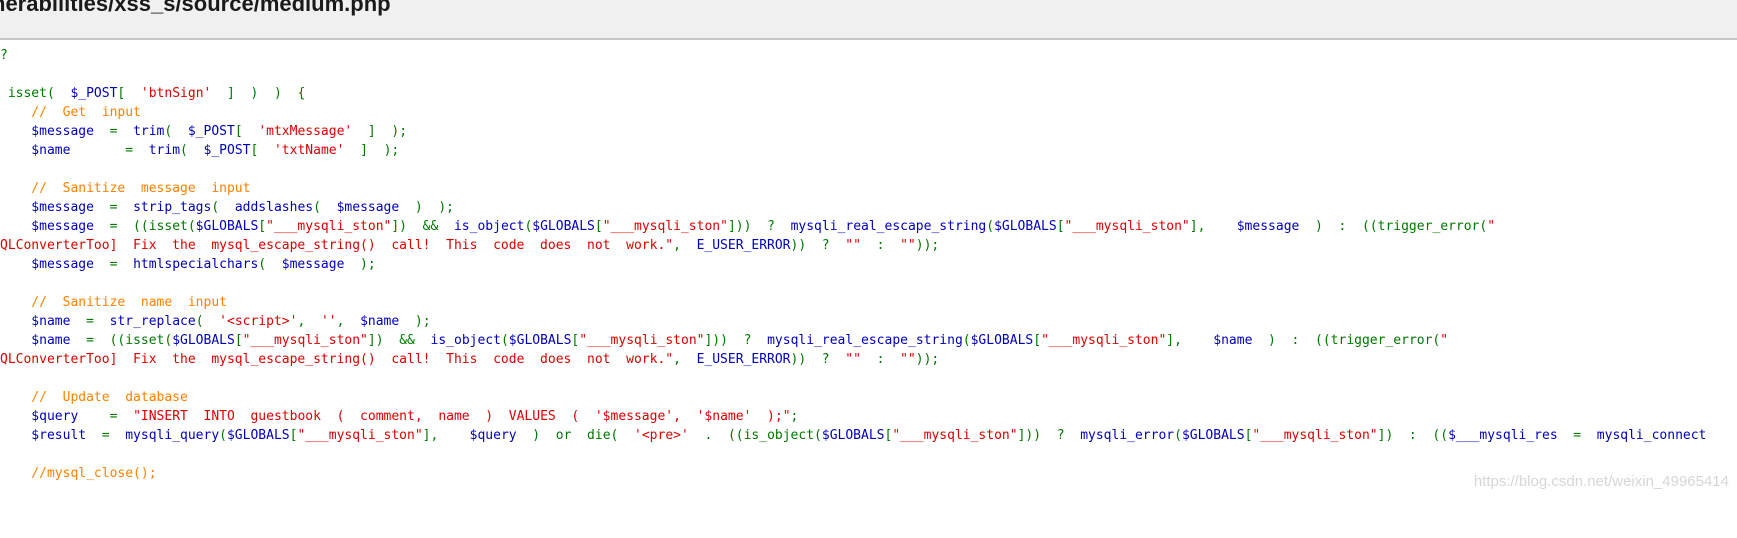 The height and width of the screenshot is (538, 1737). Describe the element at coordinates (422, 226) in the screenshot. I see `code-token-keyword: ]) &&` at that location.